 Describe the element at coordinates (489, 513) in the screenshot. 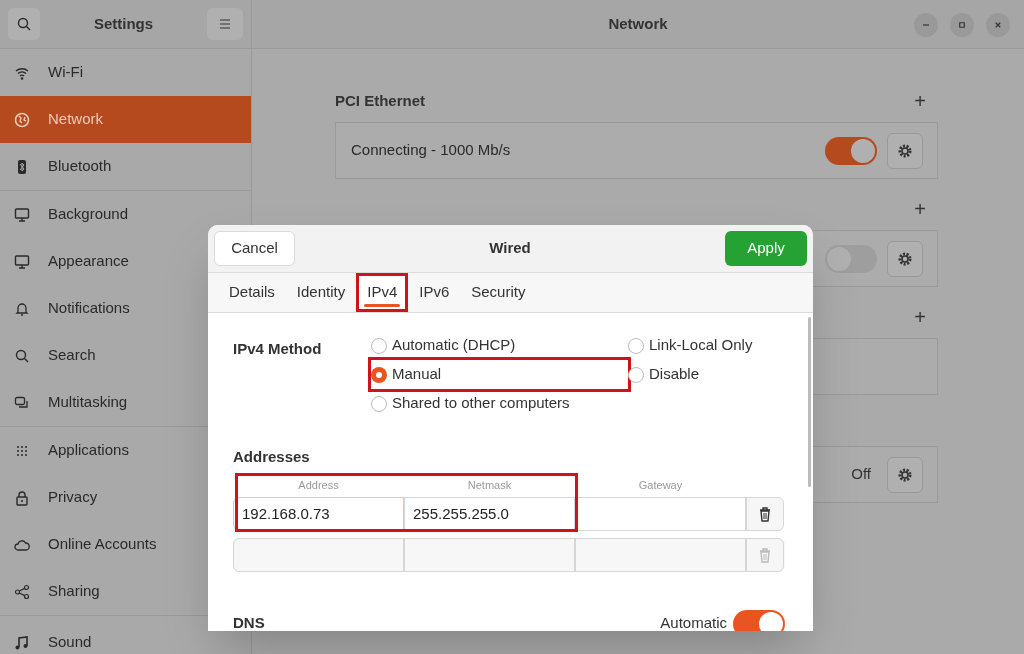

I see `input-field: 255.255.255.0` at that location.